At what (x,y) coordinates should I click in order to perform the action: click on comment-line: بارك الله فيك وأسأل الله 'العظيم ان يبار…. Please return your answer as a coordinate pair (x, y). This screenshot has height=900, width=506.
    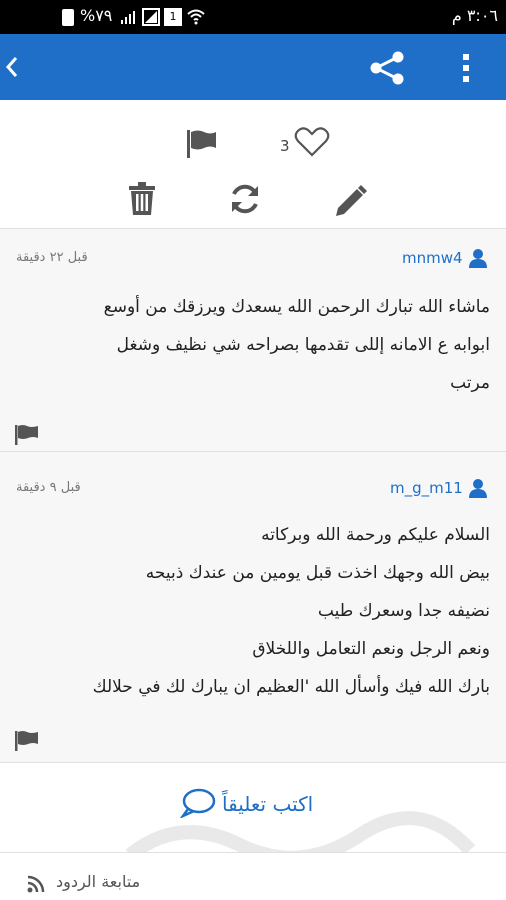
    Looking at the image, I should click on (291, 687).